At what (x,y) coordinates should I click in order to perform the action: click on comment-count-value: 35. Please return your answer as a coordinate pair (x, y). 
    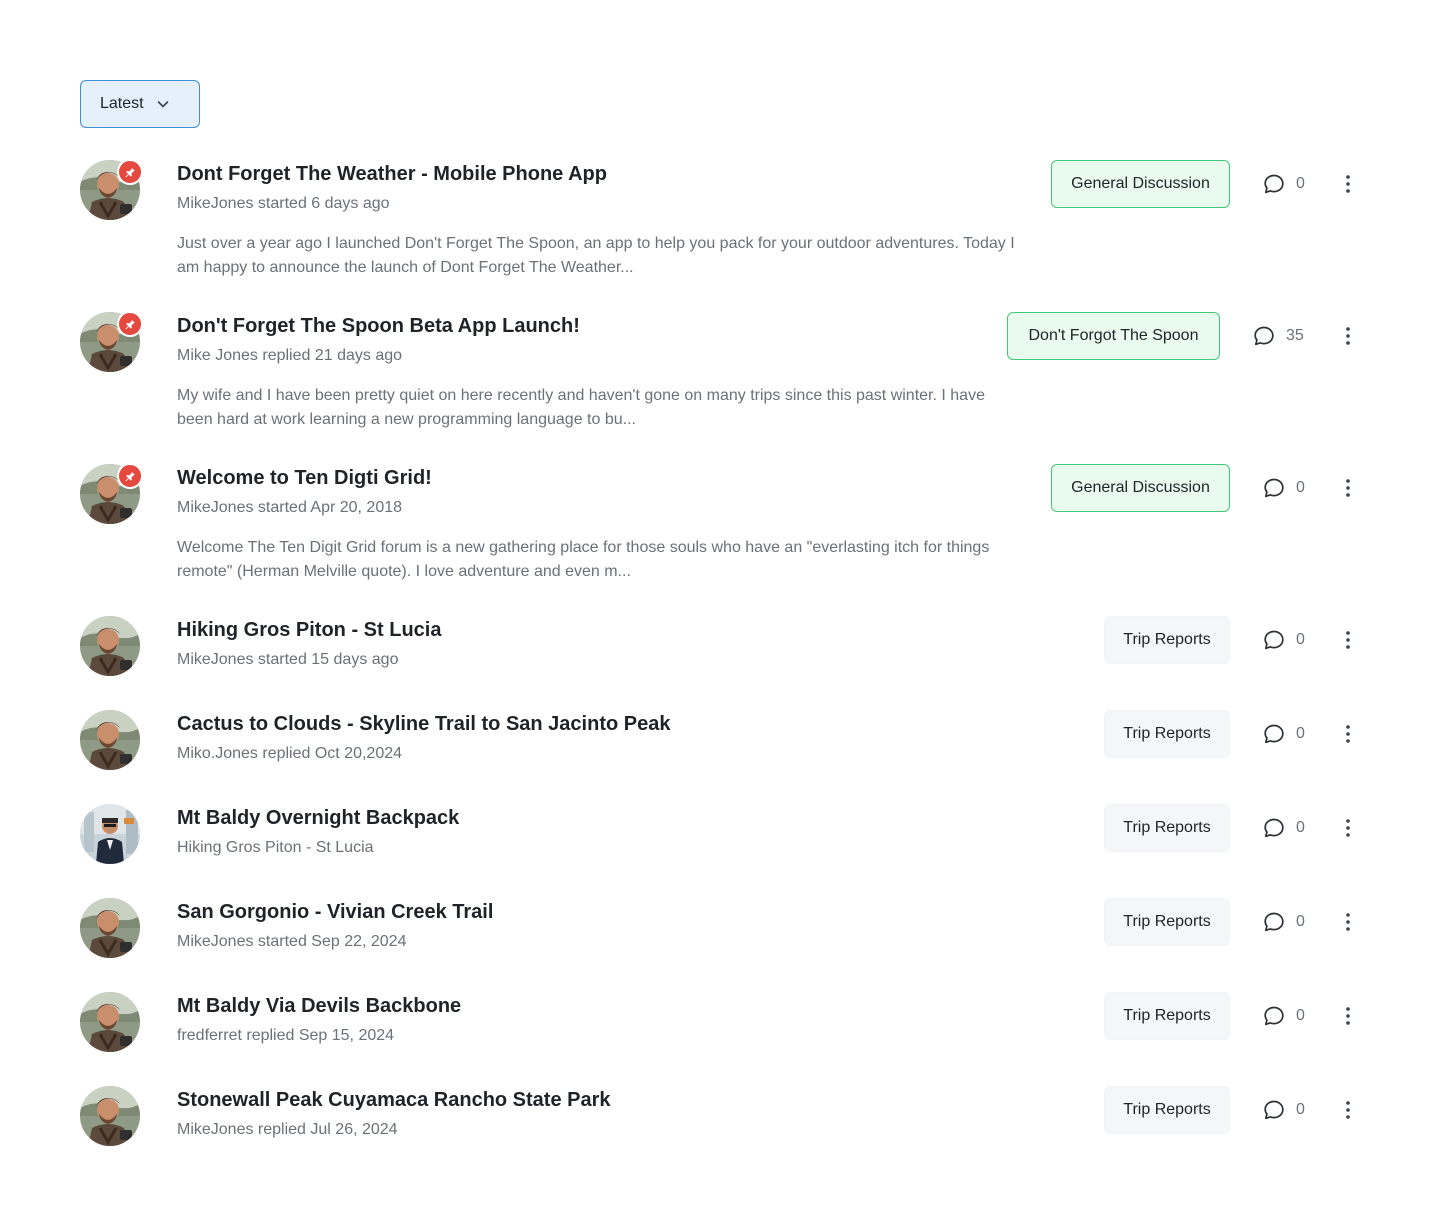
    Looking at the image, I should click on (1295, 335).